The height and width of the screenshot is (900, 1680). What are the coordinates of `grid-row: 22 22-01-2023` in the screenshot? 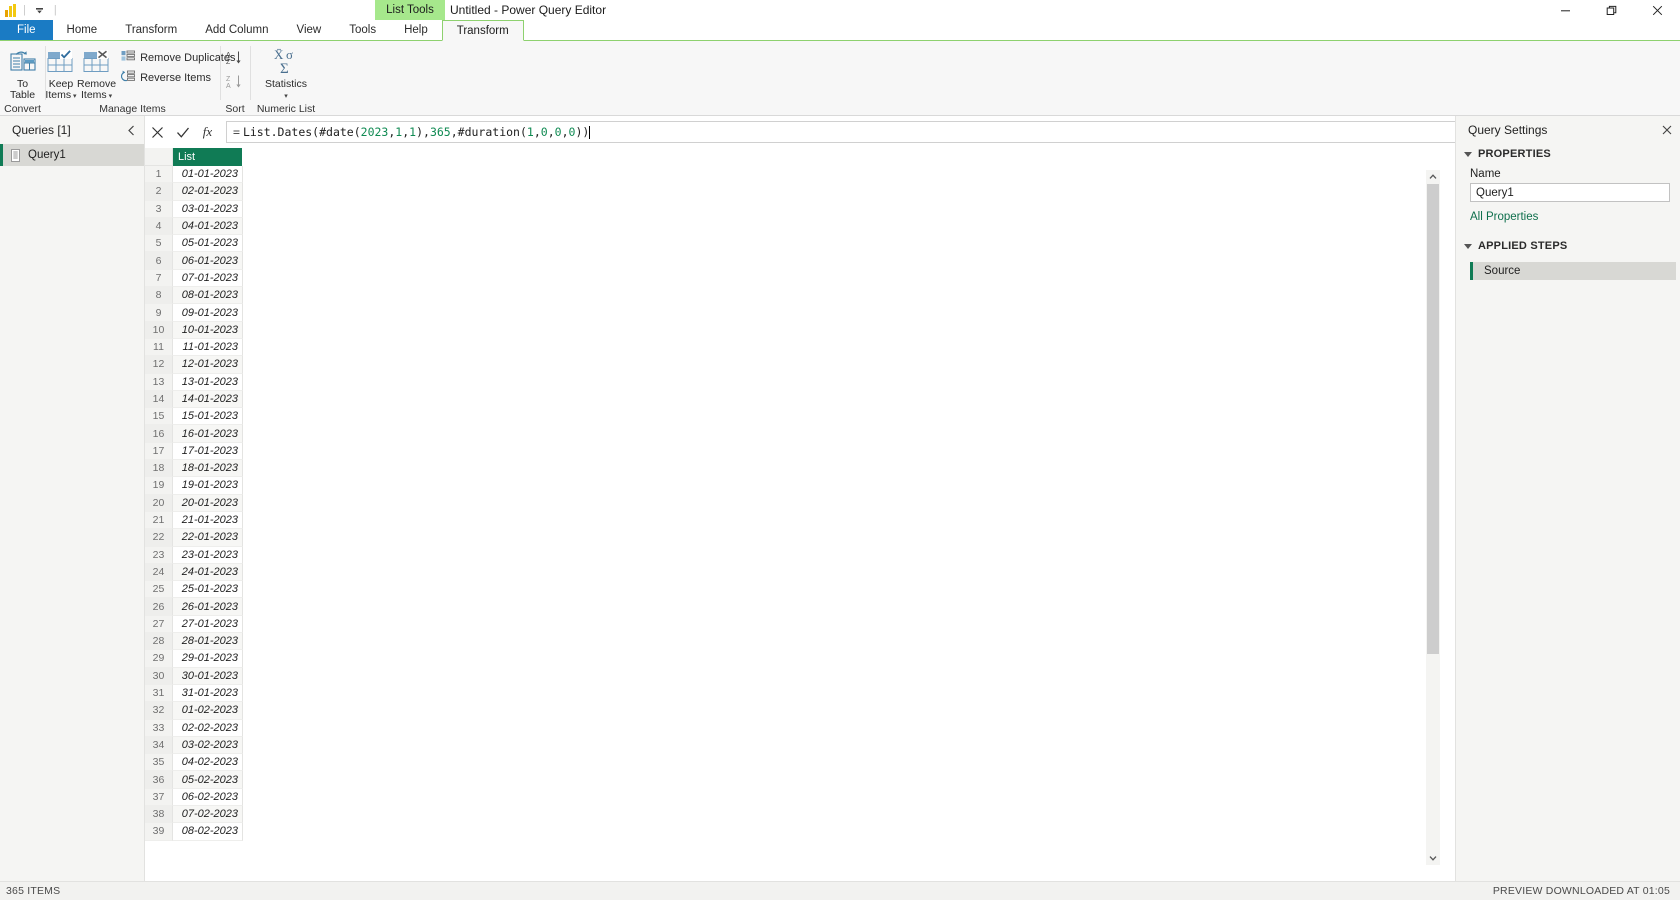 It's located at (757, 538).